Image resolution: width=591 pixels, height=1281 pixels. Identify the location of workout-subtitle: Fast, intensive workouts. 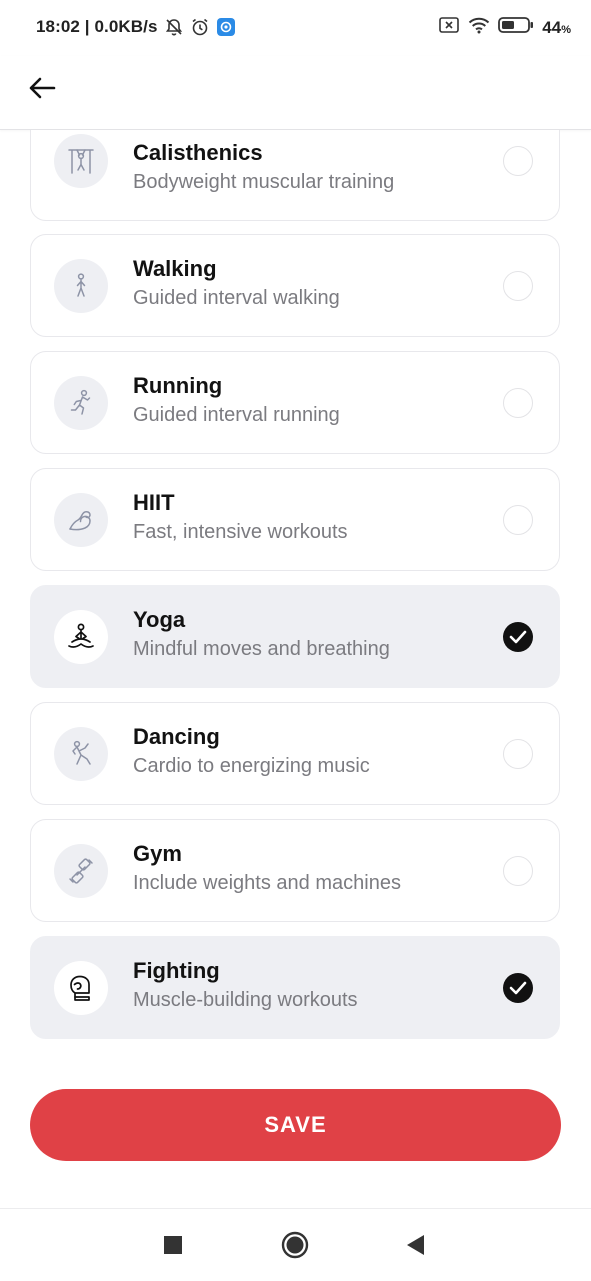
(240, 532).